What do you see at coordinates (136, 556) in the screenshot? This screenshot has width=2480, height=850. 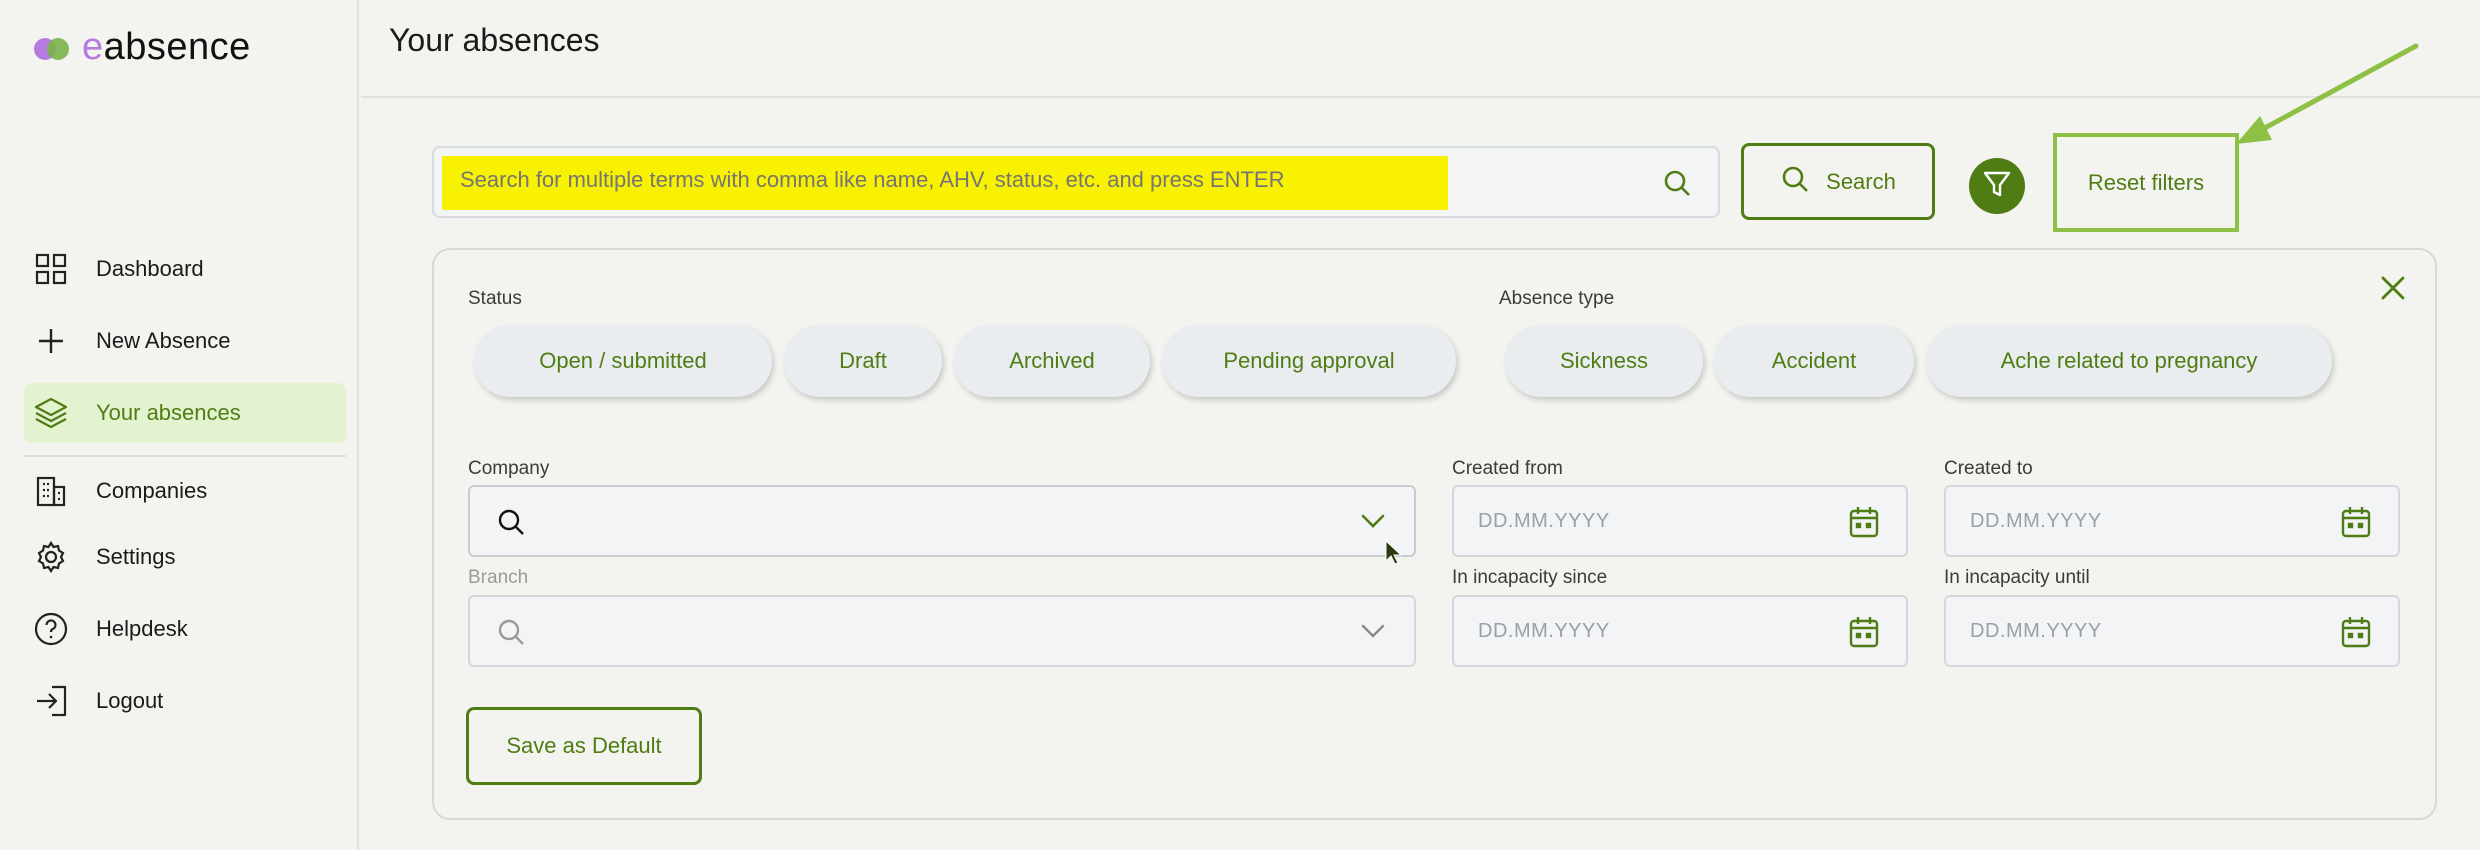 I see `sidebar-item-label: Settings` at bounding box center [136, 556].